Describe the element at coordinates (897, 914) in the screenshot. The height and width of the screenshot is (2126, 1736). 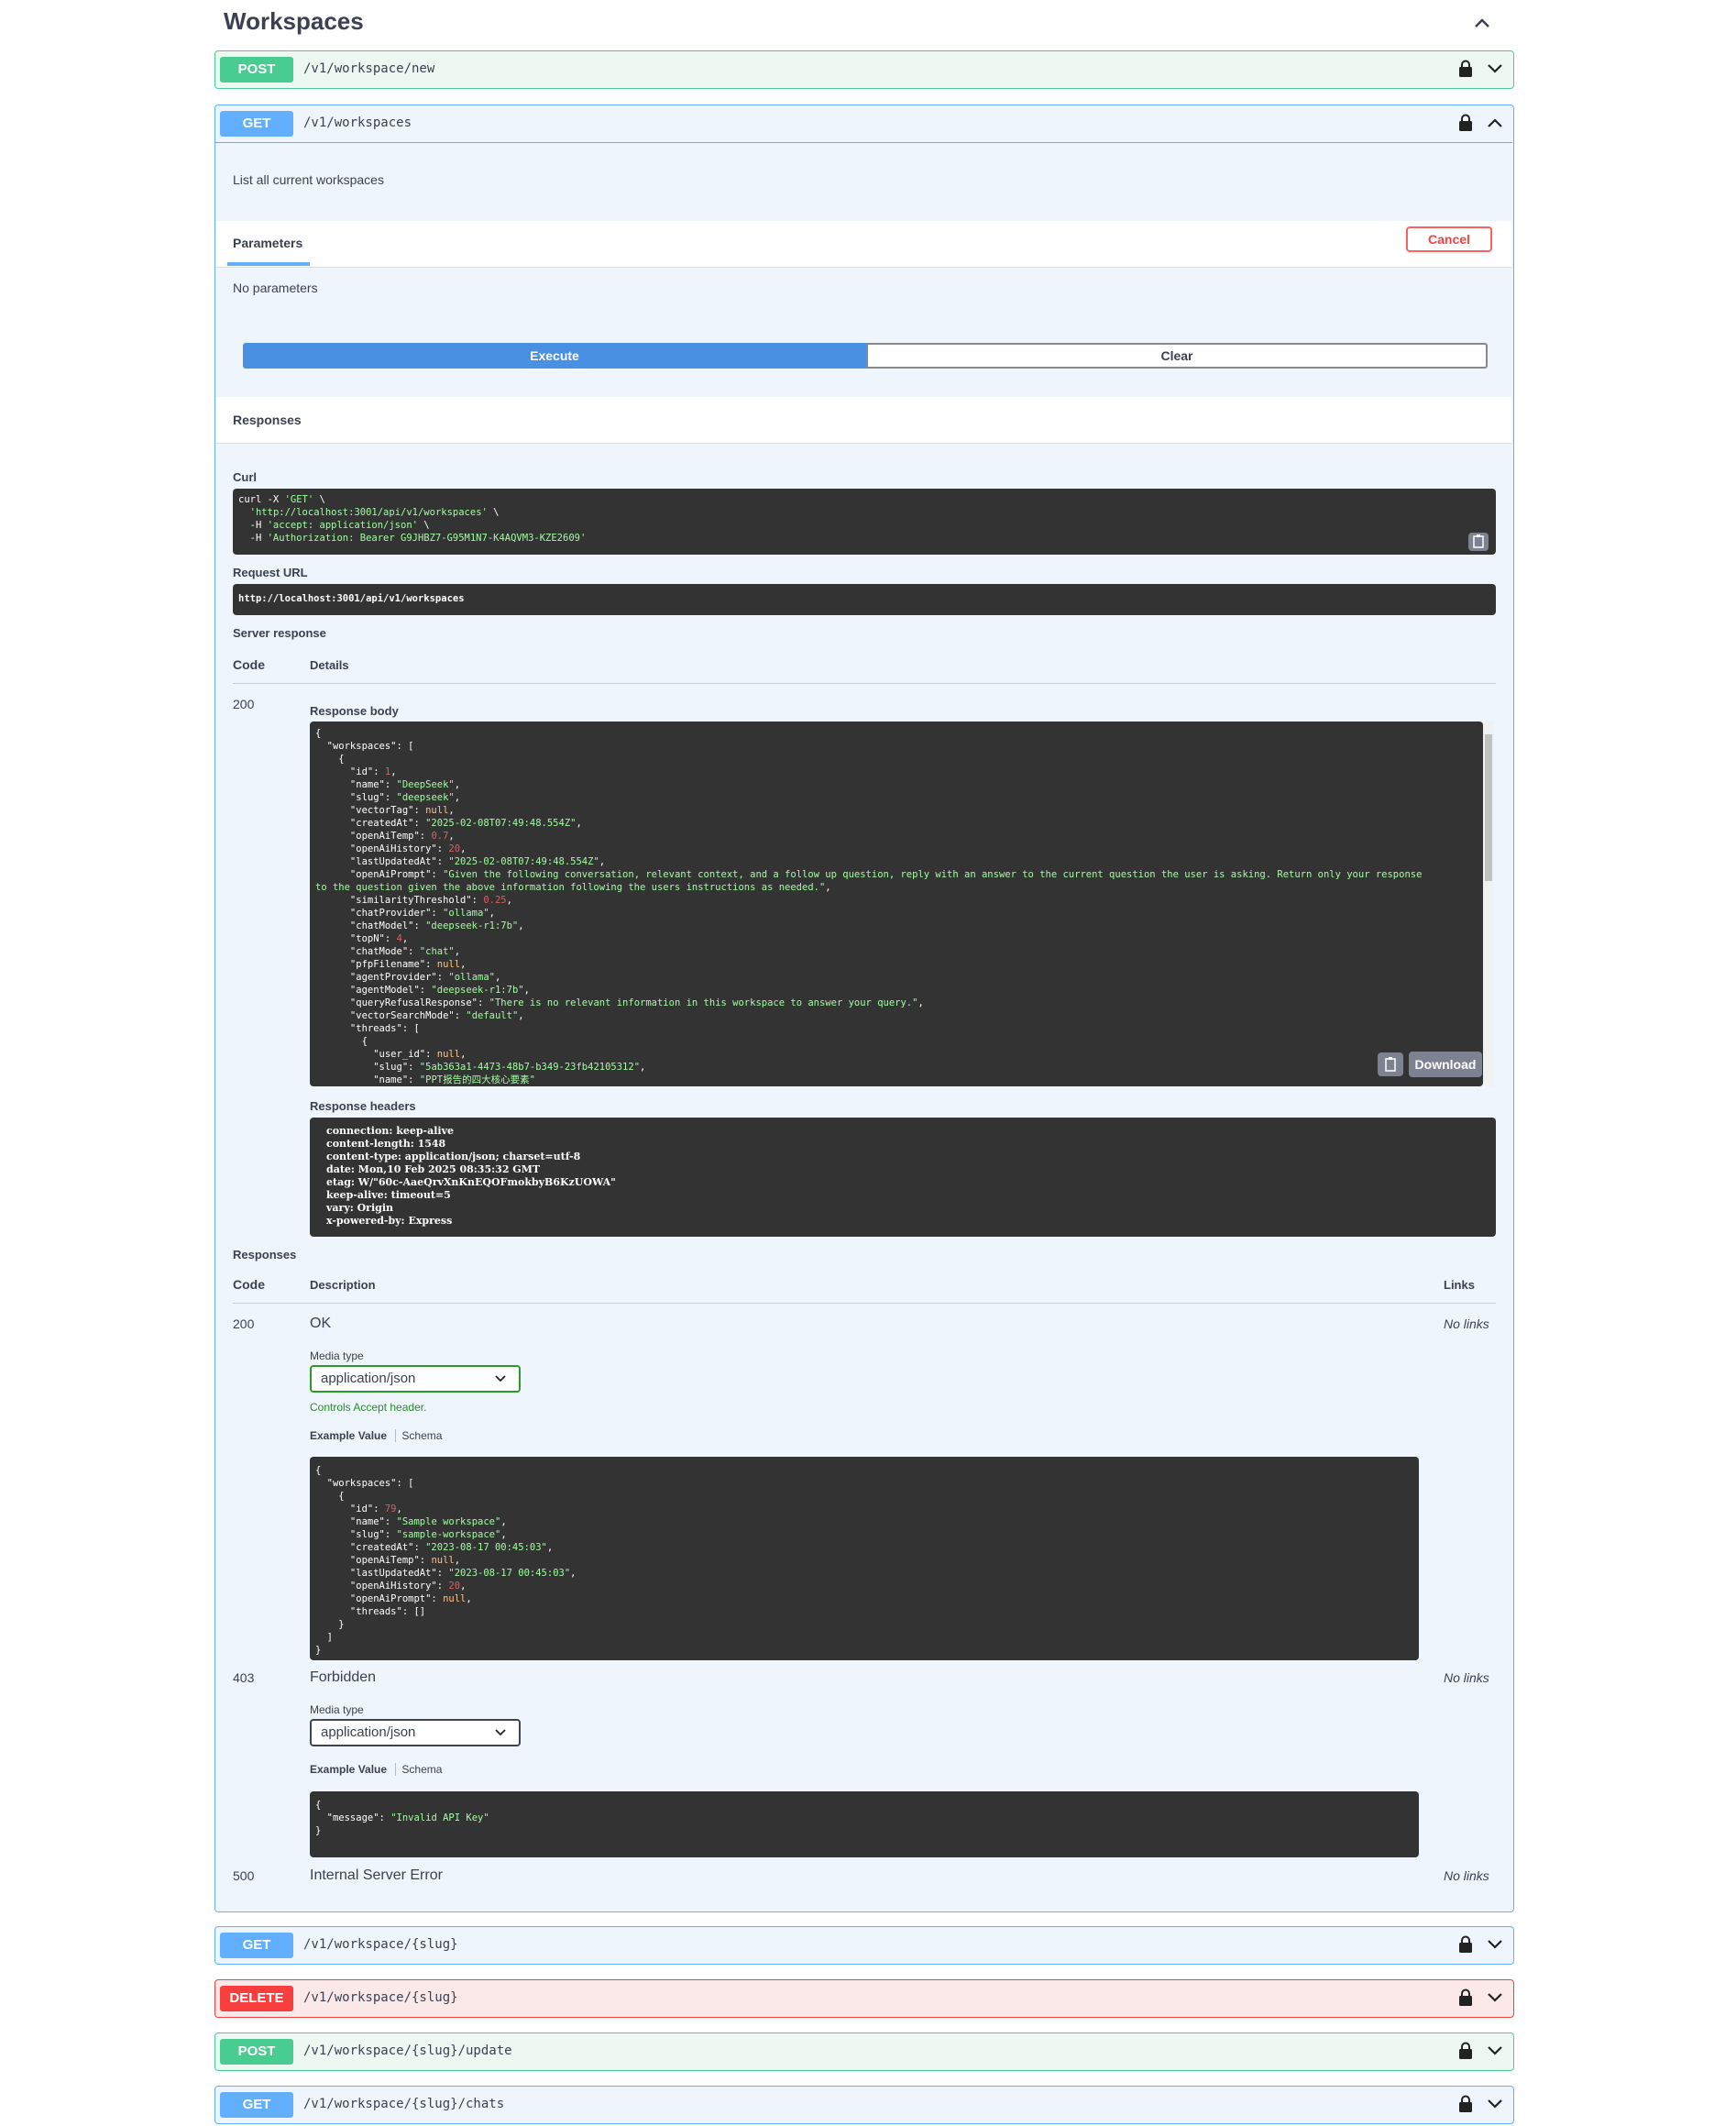
I see `body-line: "chatProvider": "ollama",` at that location.